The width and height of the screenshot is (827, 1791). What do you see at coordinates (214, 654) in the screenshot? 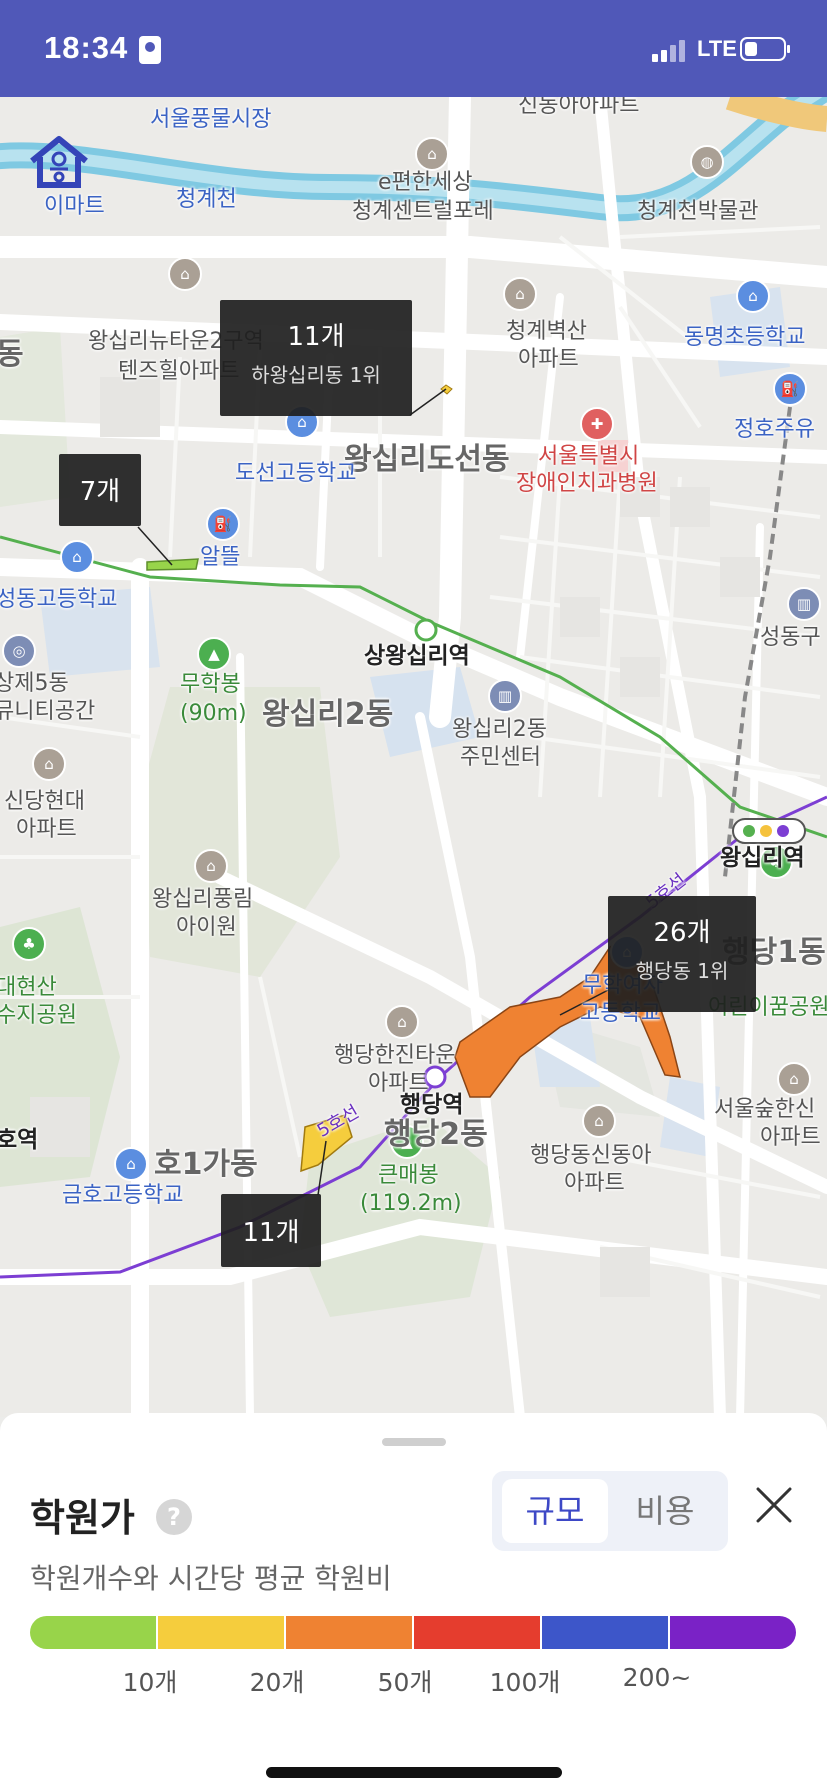
I see `mountain-icon: ▲` at bounding box center [214, 654].